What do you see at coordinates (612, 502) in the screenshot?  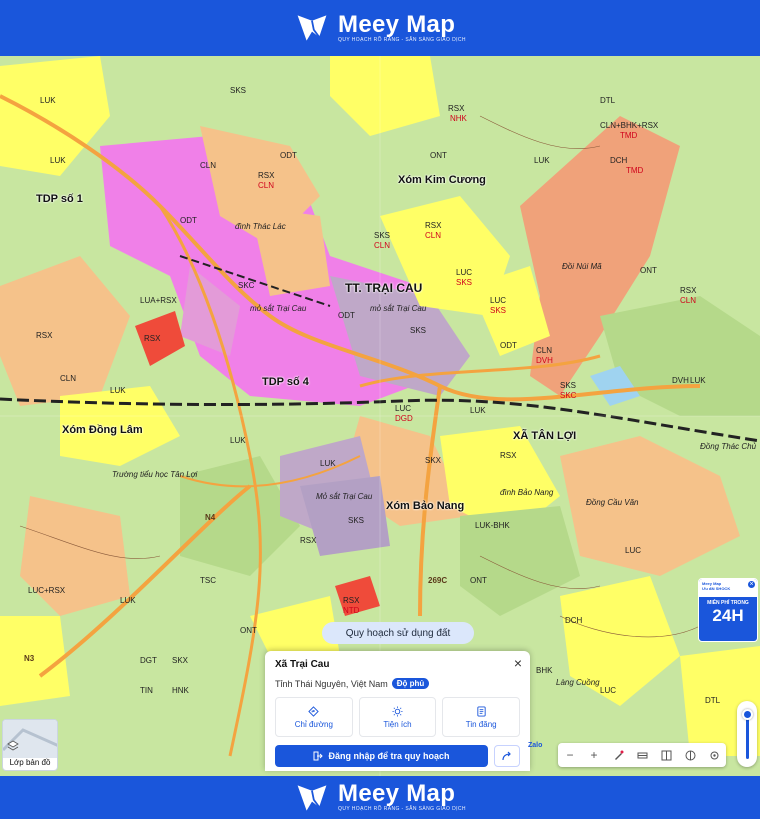 I see `feature-dong-cau-van: Đồng Cầu Văn` at bounding box center [612, 502].